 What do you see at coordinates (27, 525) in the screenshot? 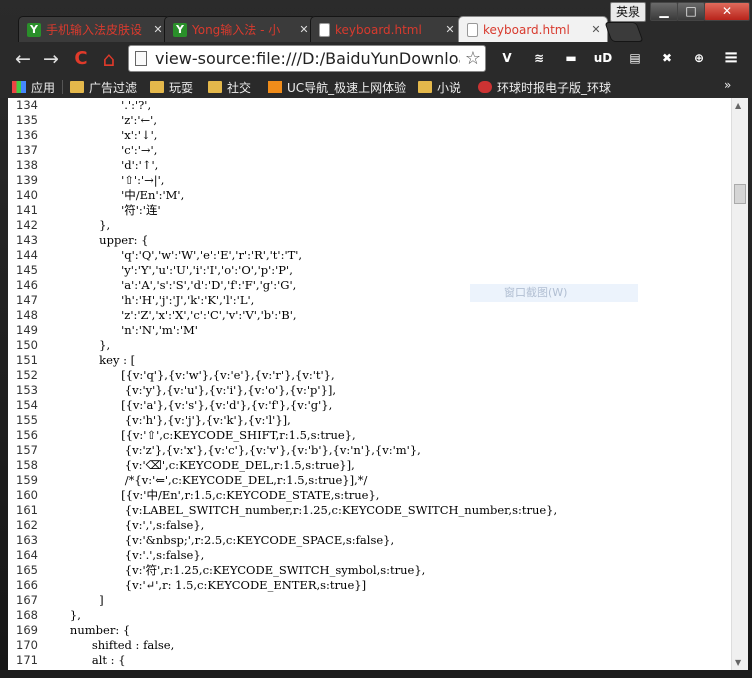
I see `line-number: 162` at bounding box center [27, 525].